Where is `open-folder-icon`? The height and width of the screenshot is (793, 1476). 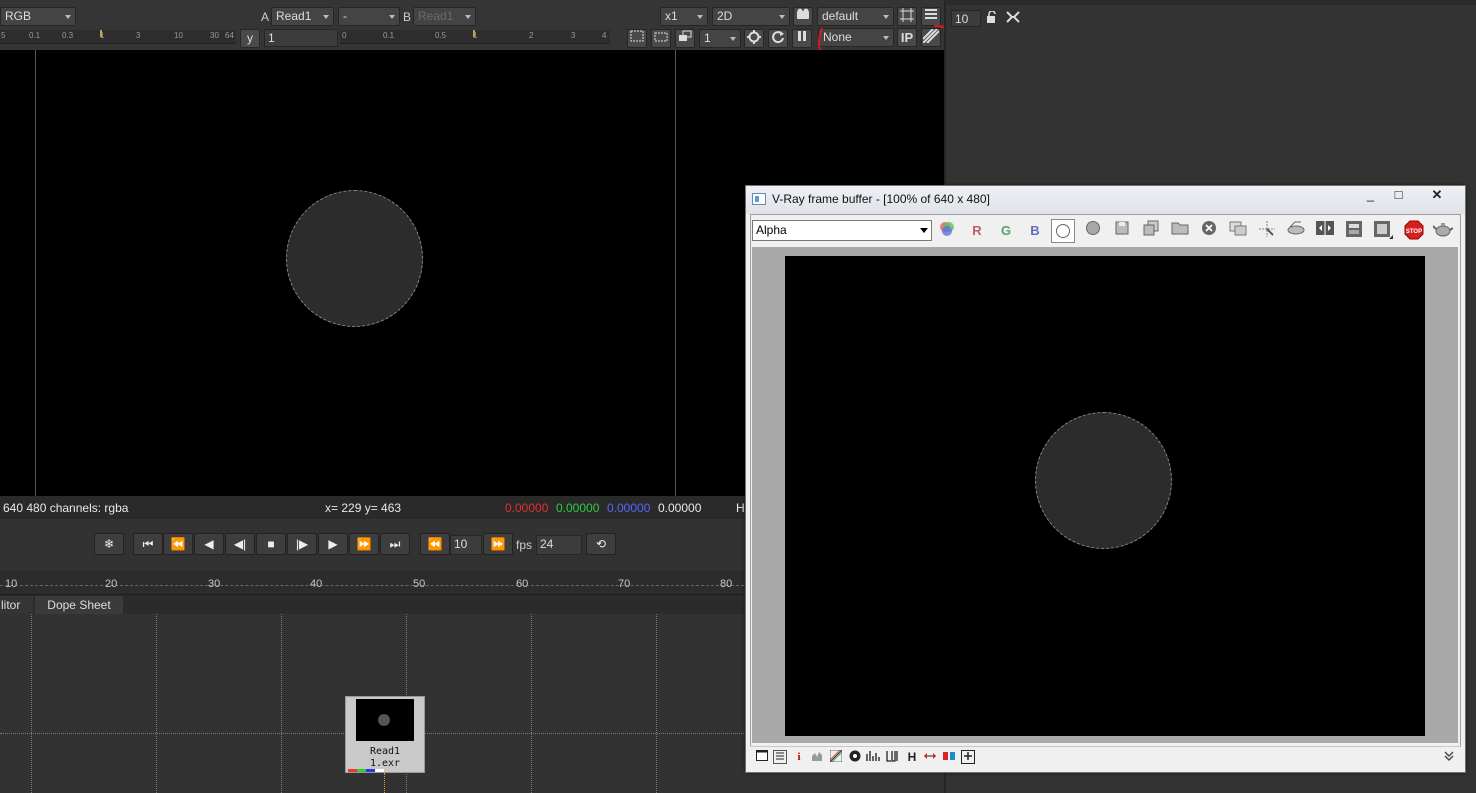 open-folder-icon is located at coordinates (1180, 231).